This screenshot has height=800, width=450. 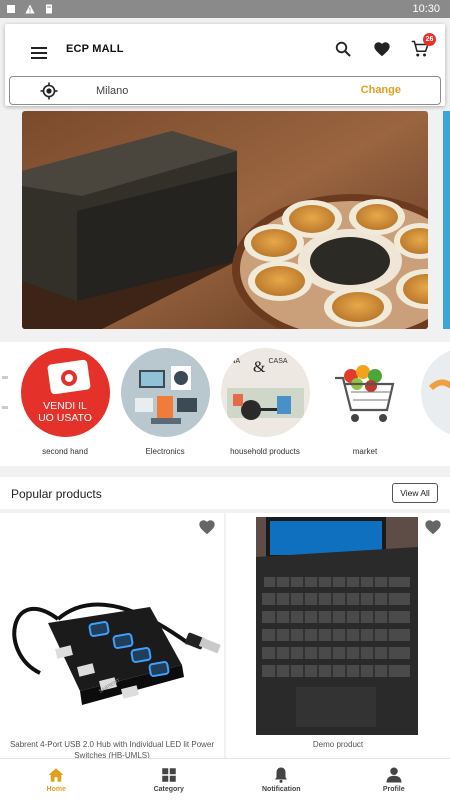 I want to click on nav-notification: Notification, so click(x=281, y=779).